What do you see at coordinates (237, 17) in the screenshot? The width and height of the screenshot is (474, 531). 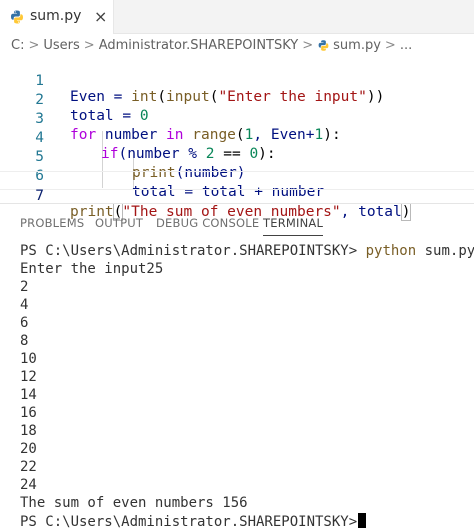 I see `editor-tab-bar: sum.py ×` at bounding box center [237, 17].